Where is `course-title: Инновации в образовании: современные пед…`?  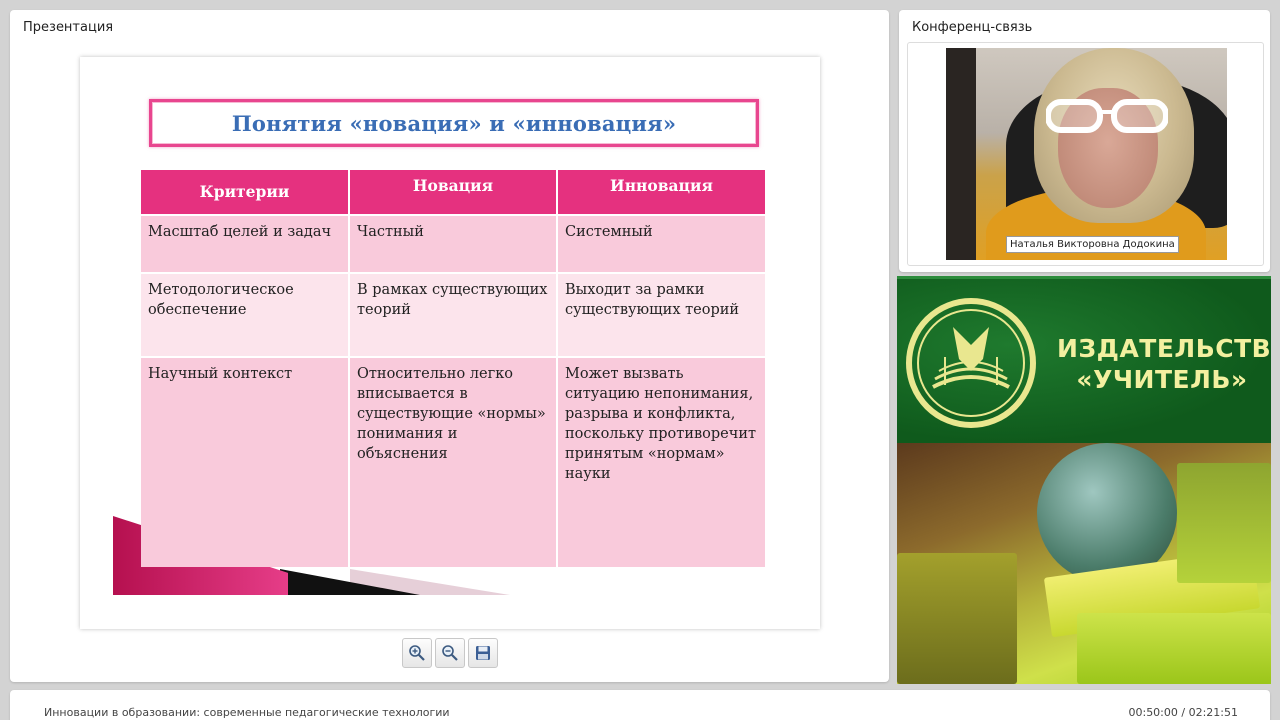
course-title: Инновации в образовании: современные пед… is located at coordinates (247, 712).